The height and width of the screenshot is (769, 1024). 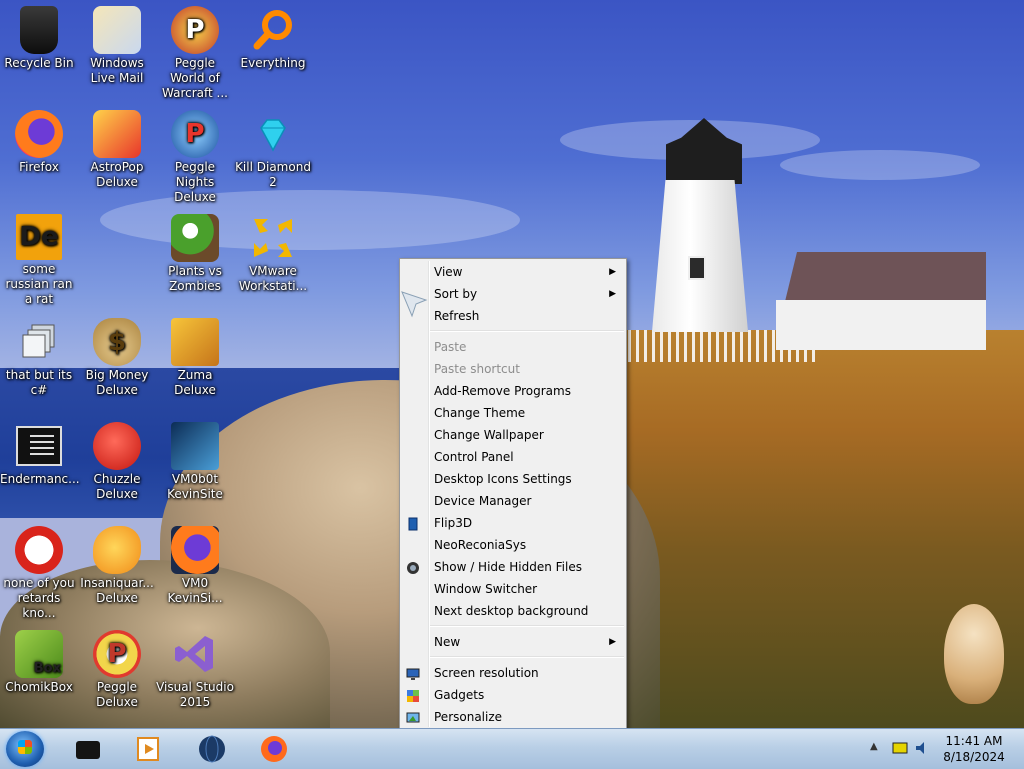 I want to click on desktop-icon-zuma-deluxe: Zuma Deluxe, so click(x=195, y=358).